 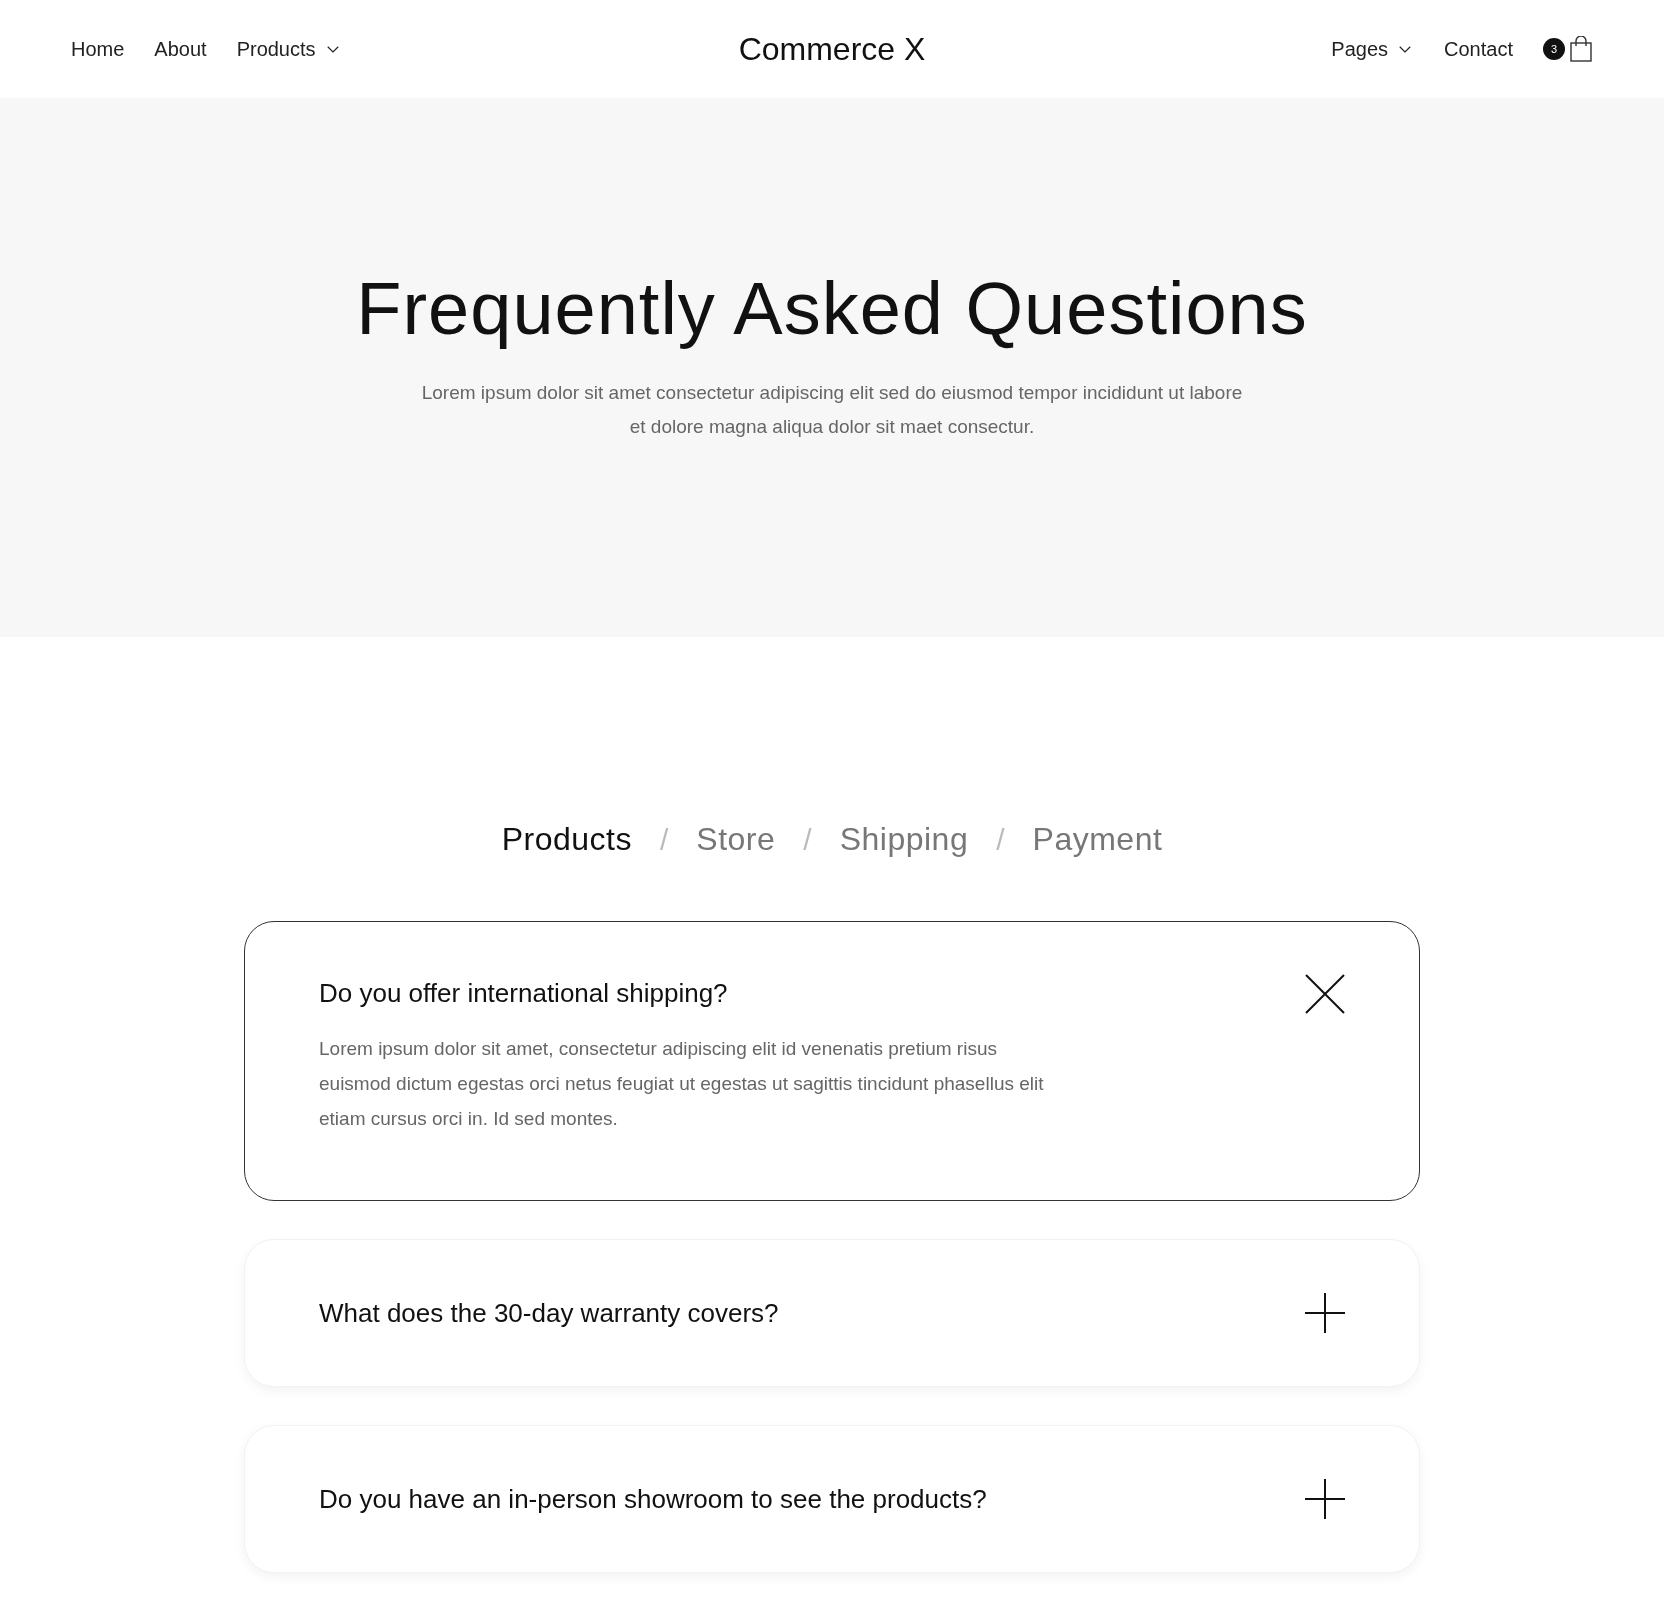 I want to click on cart-count-badge: 3, so click(x=1554, y=49).